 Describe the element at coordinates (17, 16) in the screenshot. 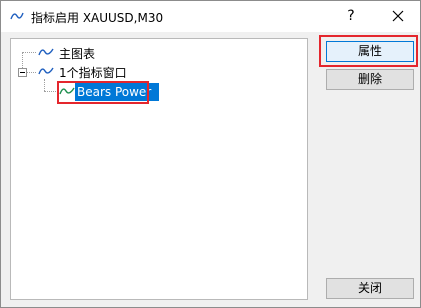

I see `indicator-icon` at that location.